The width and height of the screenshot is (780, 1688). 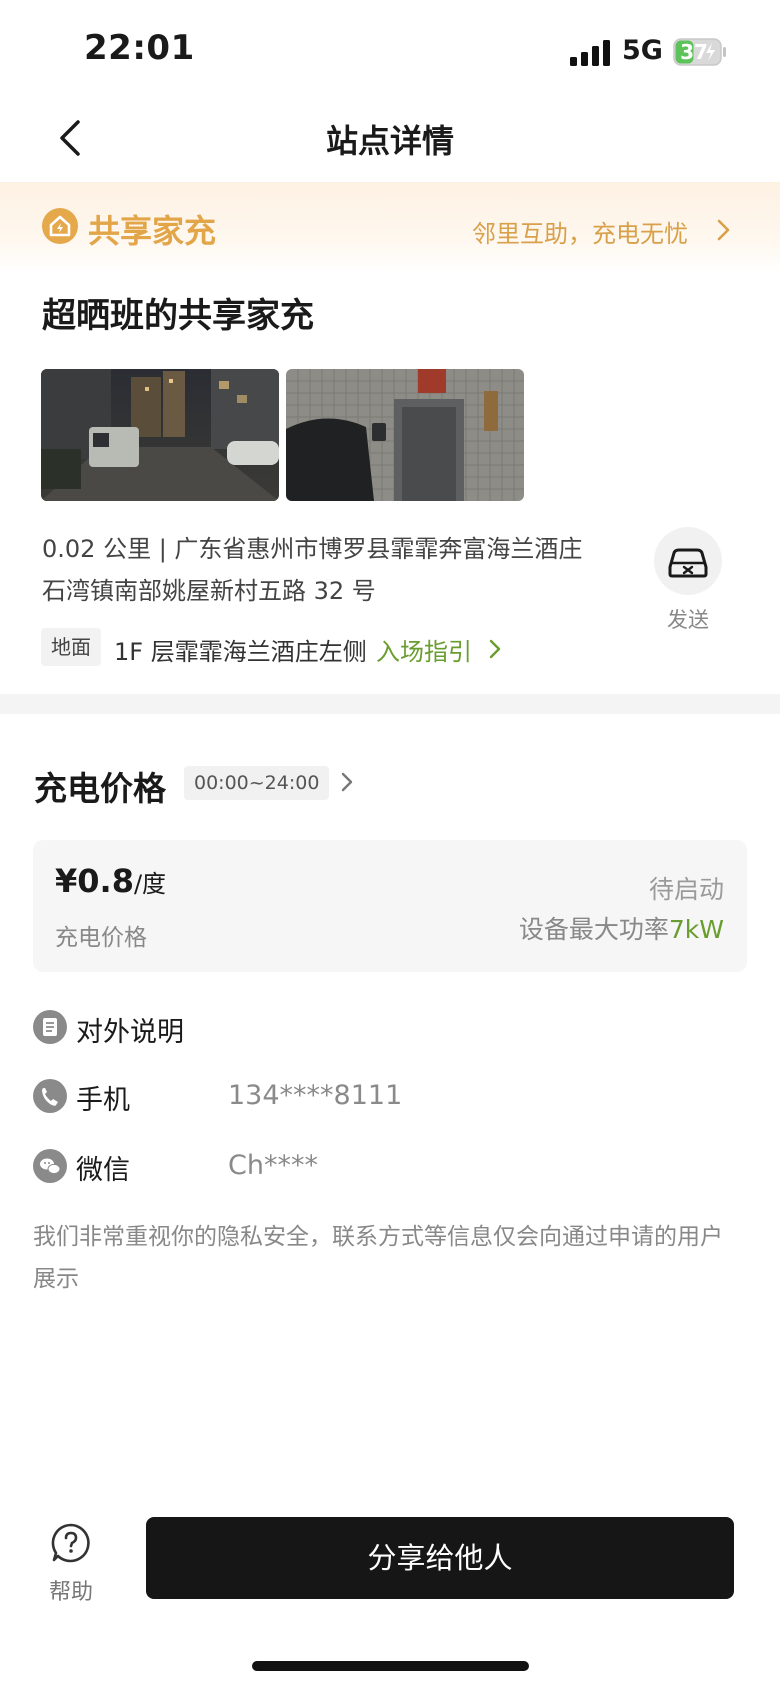 I want to click on description-label: 对外说明, so click(x=130, y=1032).